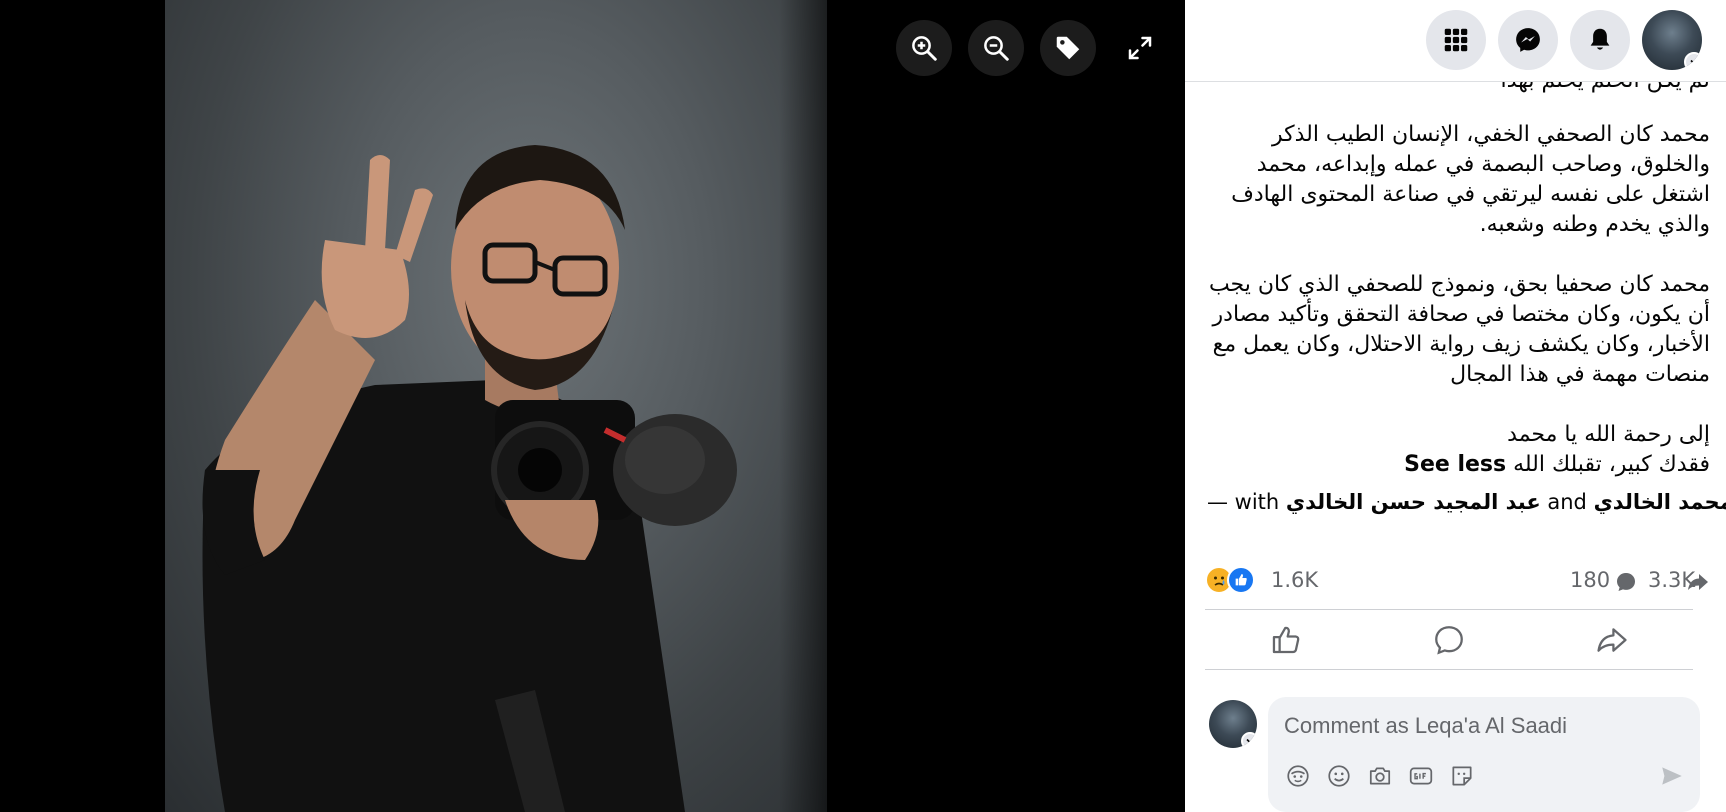  I want to click on sticker-button, so click(1462, 776).